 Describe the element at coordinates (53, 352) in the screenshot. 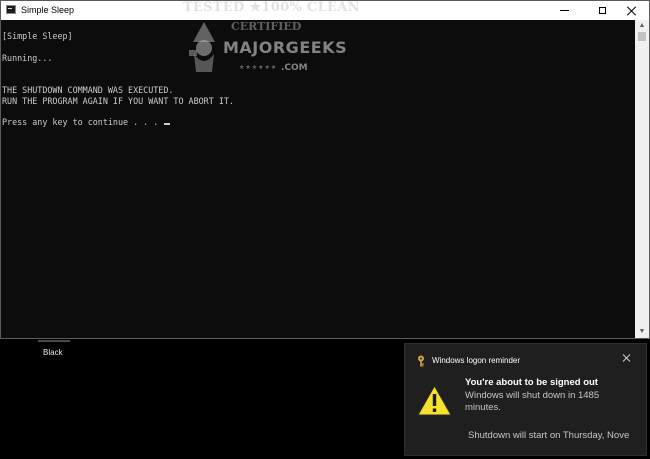

I see `desktop-label: Black` at that location.